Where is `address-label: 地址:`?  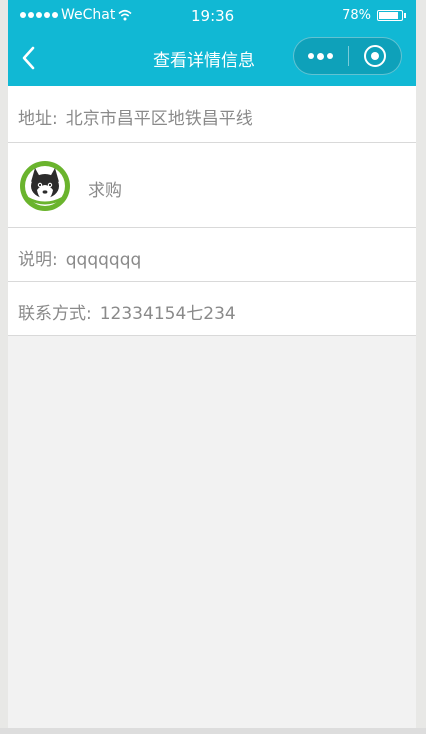 address-label: 地址: is located at coordinates (38, 119).